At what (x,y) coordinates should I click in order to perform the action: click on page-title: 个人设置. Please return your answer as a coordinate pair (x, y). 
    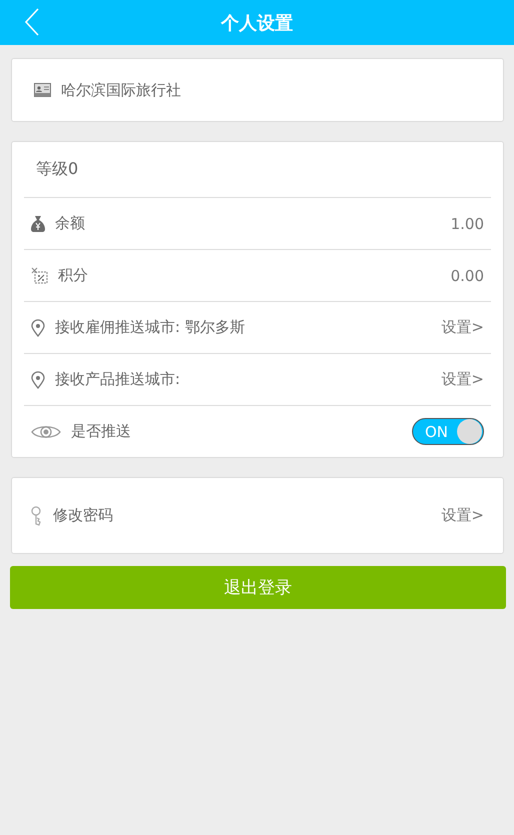
    Looking at the image, I should click on (257, 23).